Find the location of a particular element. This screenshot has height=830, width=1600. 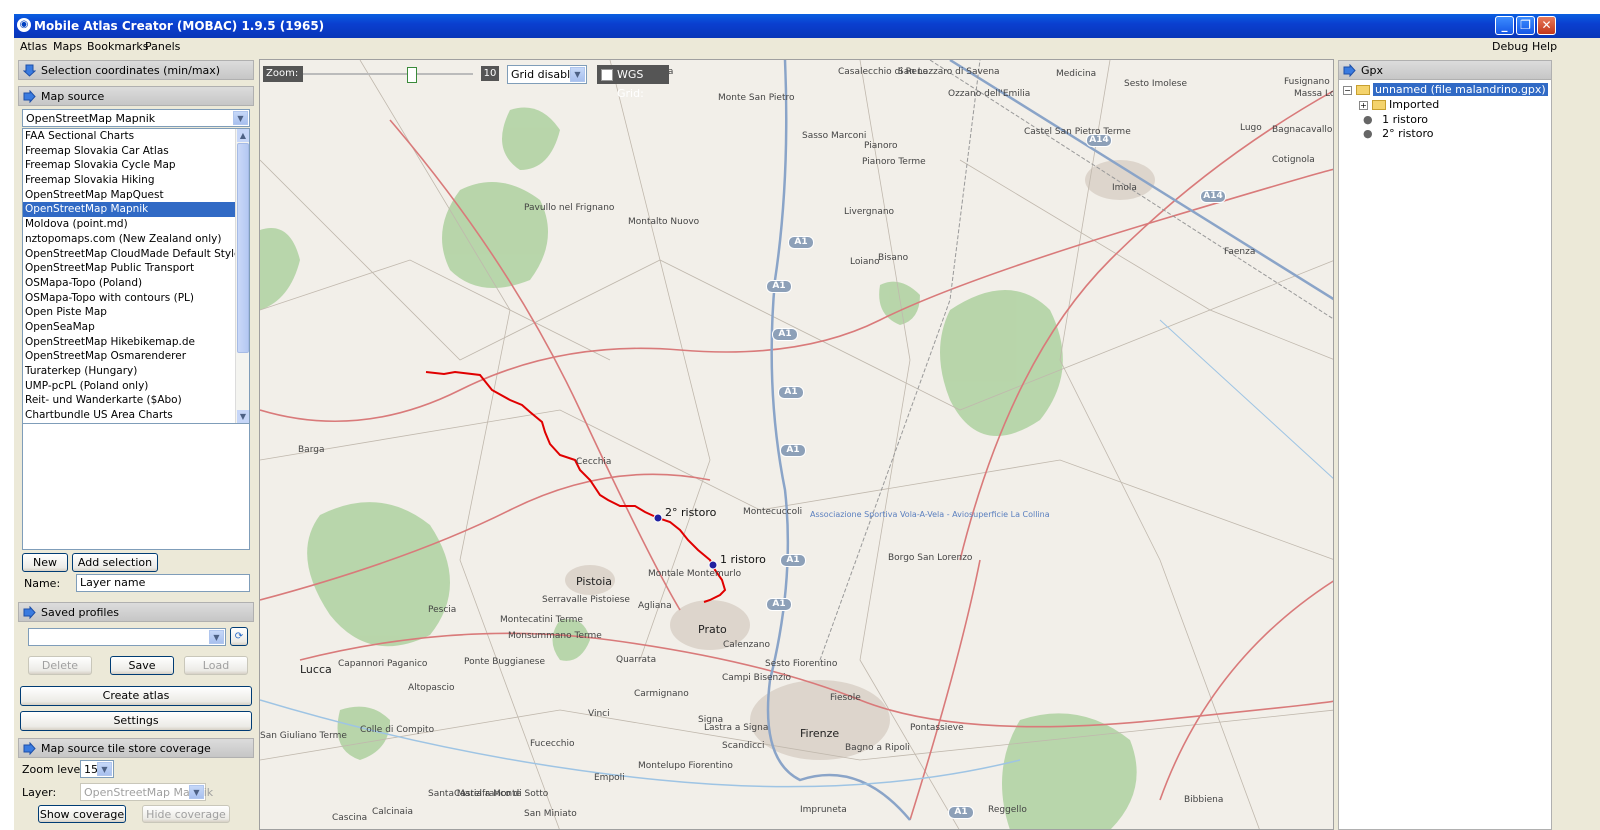

map-source-item: OpenStreetMap Mapnik is located at coordinates (136, 210).